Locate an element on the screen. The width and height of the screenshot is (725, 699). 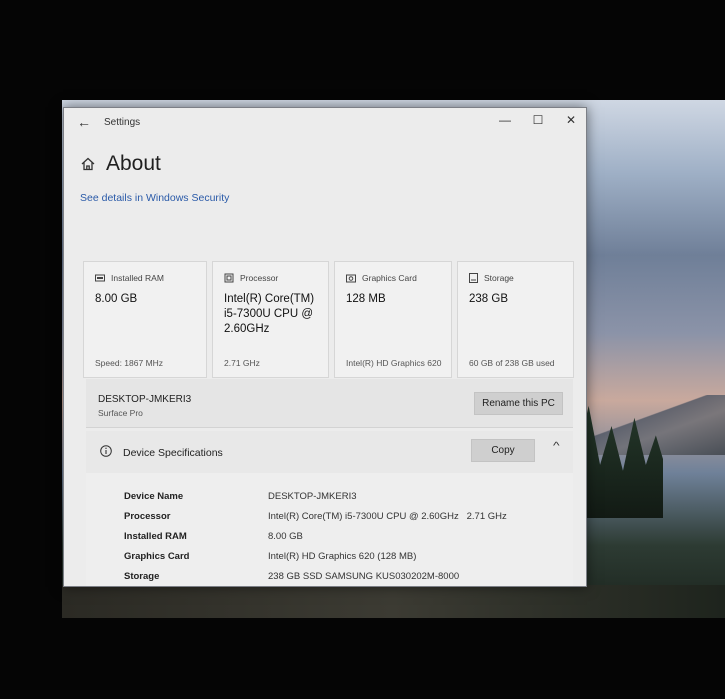
rename-pc-button: Rename this PC is located at coordinates (518, 403).